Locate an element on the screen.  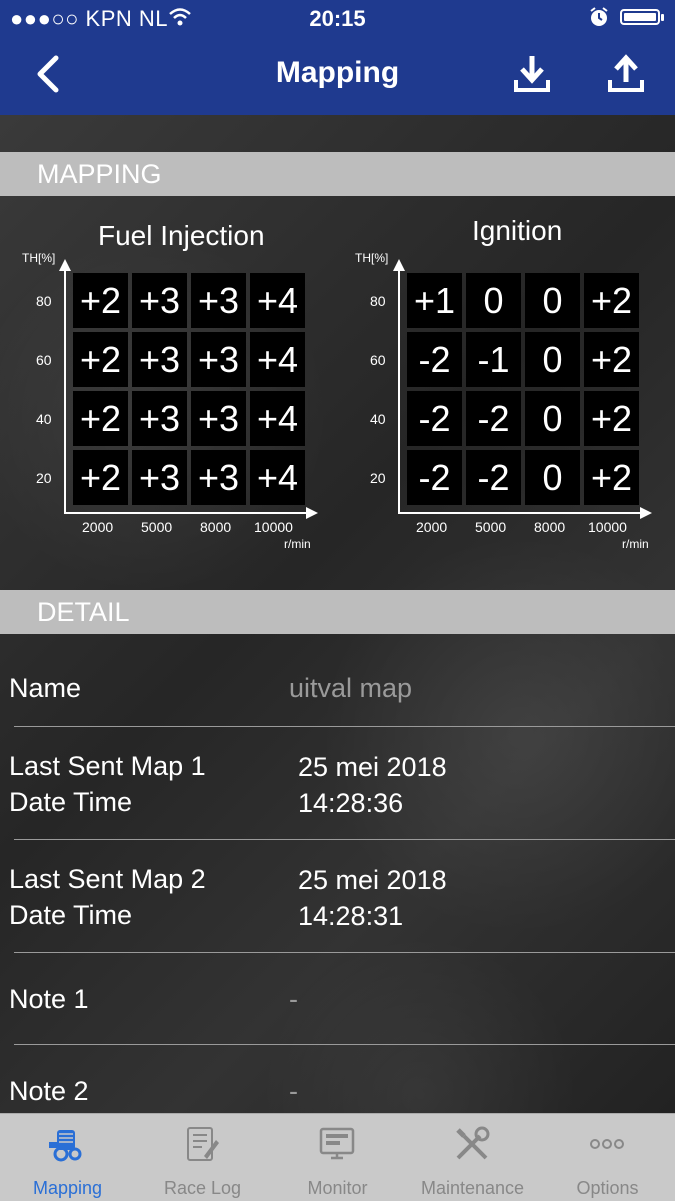
tab-mapping: Mapping is located at coordinates (67, 1157).